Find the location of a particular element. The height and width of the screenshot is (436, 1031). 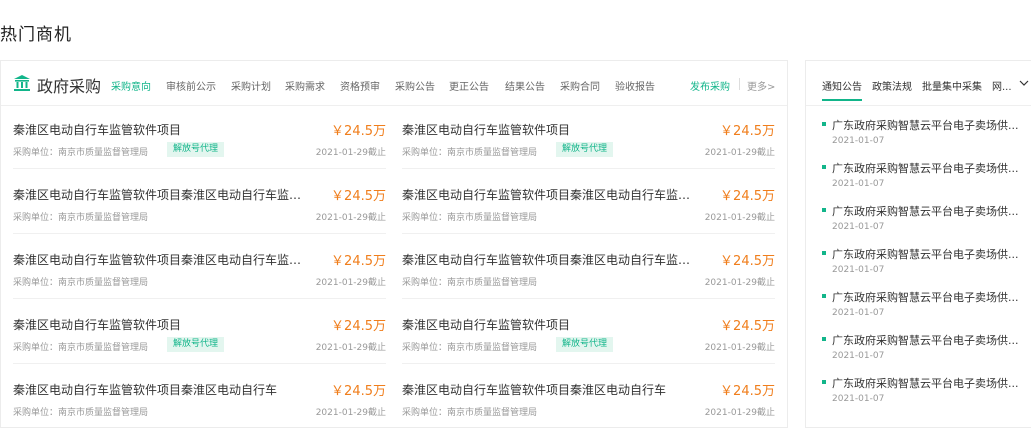

publish-procurement-link: 发布采购 is located at coordinates (710, 85).